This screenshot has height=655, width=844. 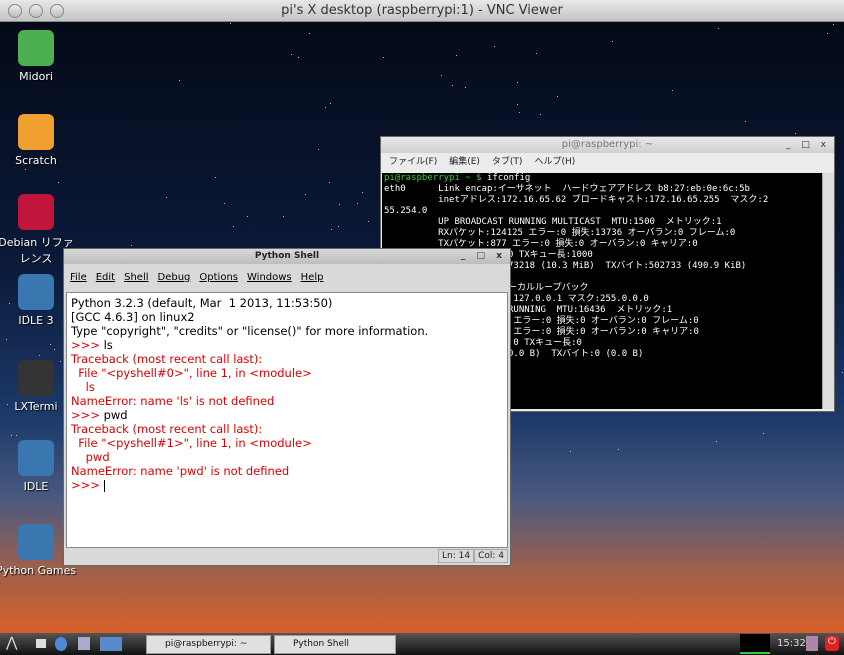 What do you see at coordinates (36, 48) in the screenshot?
I see `midori-icon` at bounding box center [36, 48].